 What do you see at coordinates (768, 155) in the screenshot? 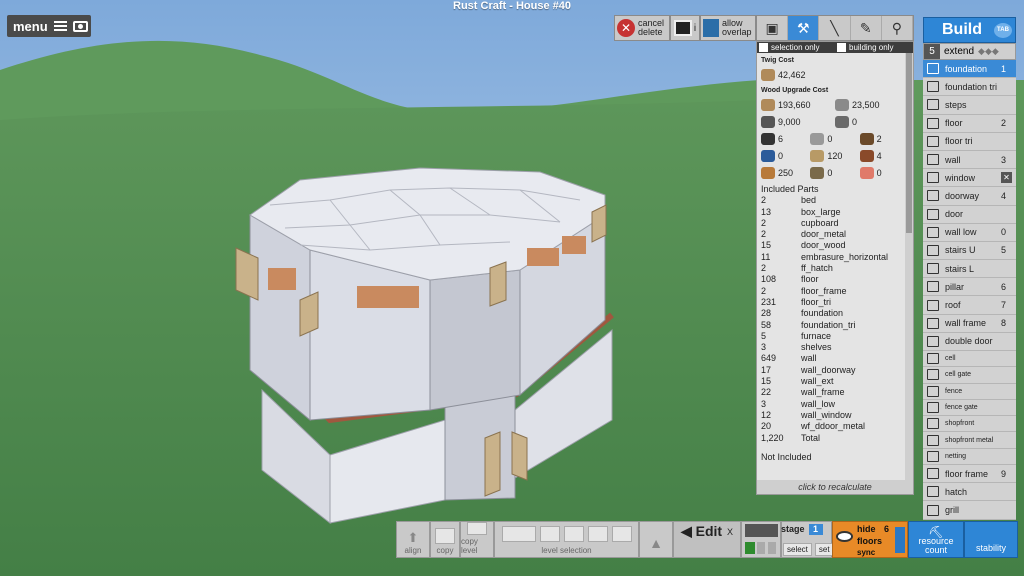
I see `tarp-icon` at bounding box center [768, 155].